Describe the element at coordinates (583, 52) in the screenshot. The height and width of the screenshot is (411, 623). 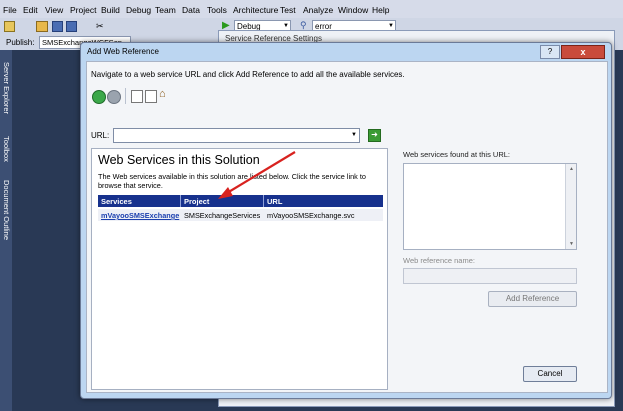
I see `close-button: x` at that location.